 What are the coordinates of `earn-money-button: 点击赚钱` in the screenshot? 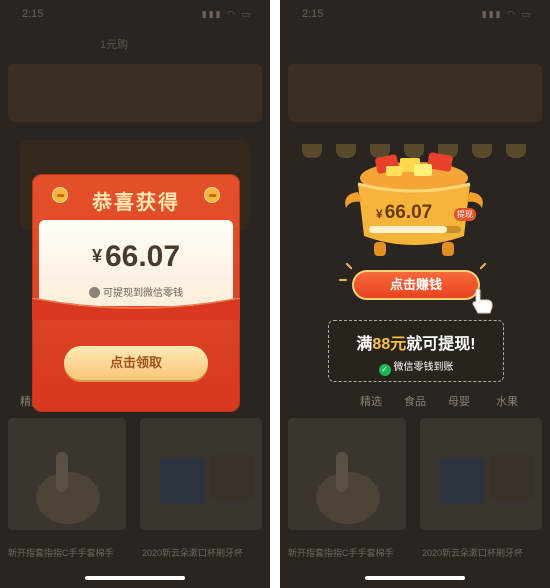 It's located at (416, 285).